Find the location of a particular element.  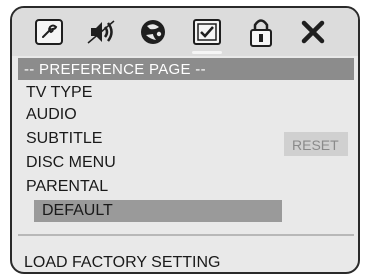

checkbox-icon is located at coordinates (207, 32).